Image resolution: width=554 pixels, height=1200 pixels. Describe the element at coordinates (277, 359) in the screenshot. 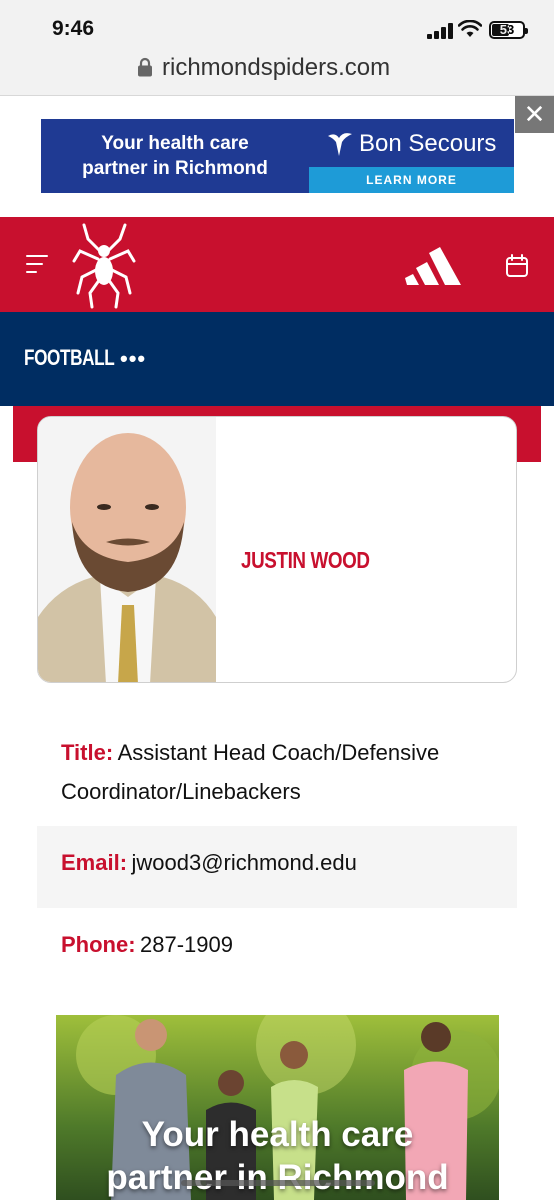

I see `sport-nav-bar: FOOTBALL •••` at that location.